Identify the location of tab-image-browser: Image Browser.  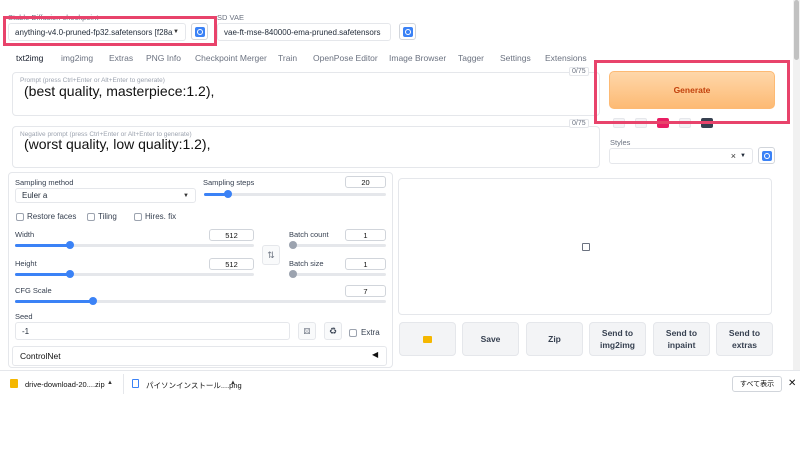
(417, 58).